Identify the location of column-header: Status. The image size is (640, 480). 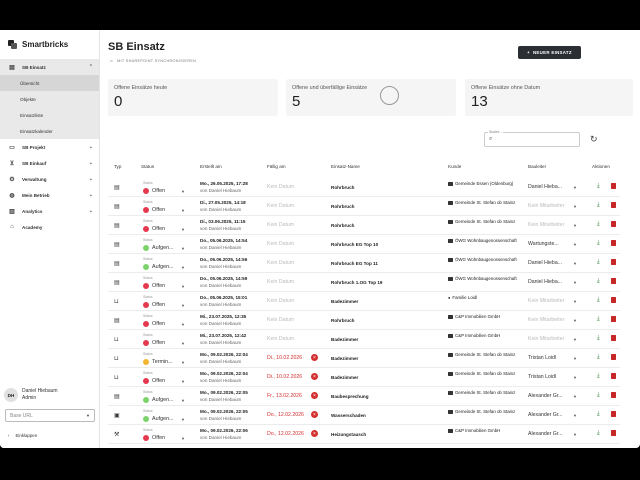
(147, 166).